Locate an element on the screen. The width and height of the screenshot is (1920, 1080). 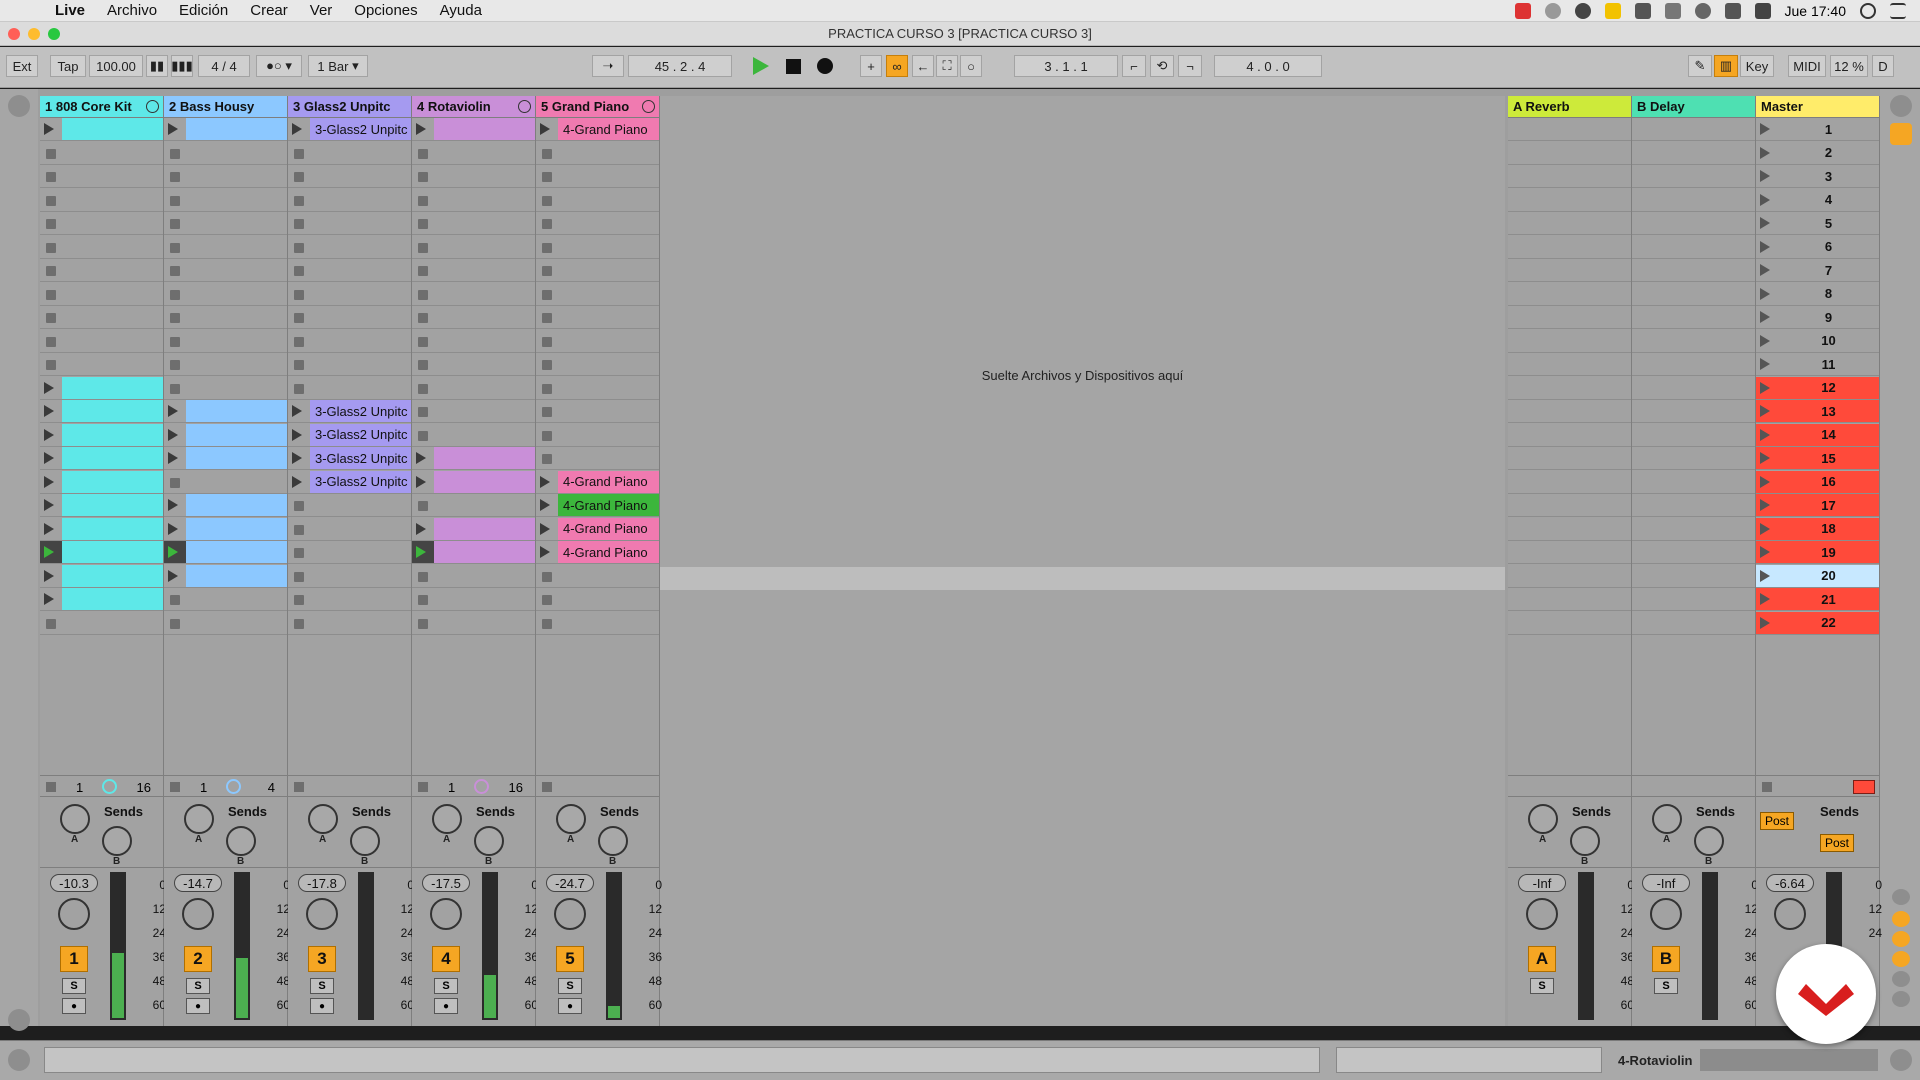
clip-slot: 3-Glass2 Unpitc is located at coordinates (349, 411).